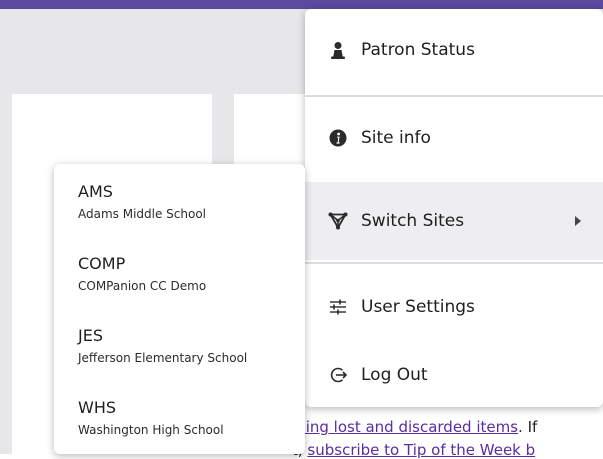 Image resolution: width=603 pixels, height=459 pixels. Describe the element at coordinates (528, 427) in the screenshot. I see `article-text: . If` at that location.